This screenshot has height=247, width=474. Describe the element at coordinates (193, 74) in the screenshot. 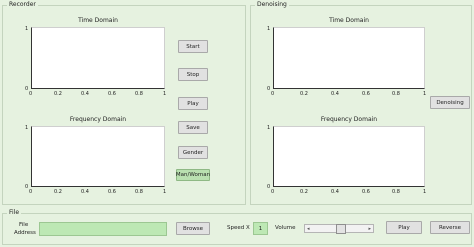

I see `stop-button: Stop` at that location.